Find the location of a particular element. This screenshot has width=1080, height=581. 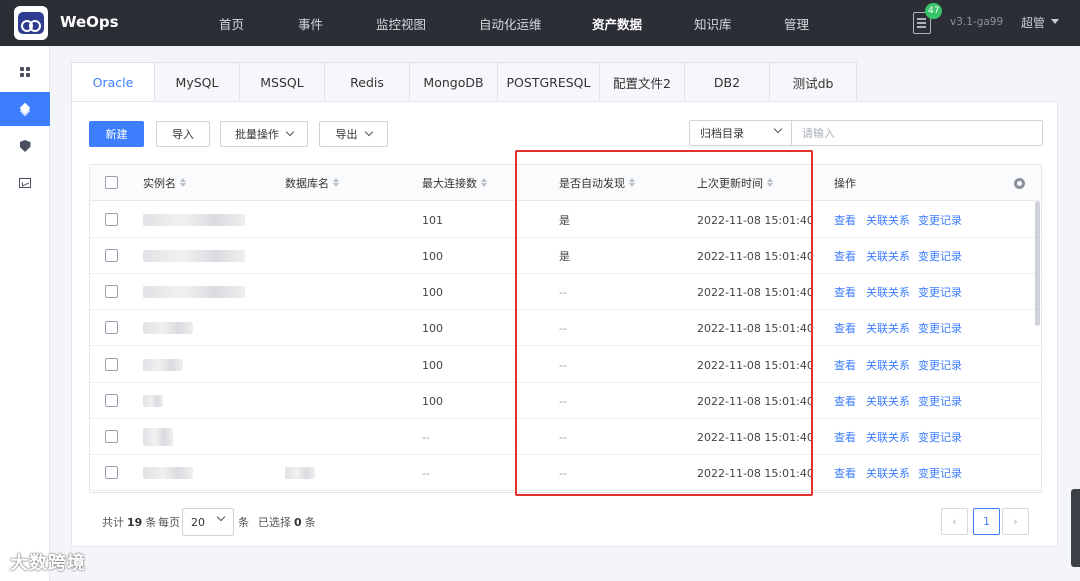

header-label: 数据库名 is located at coordinates (307, 183).